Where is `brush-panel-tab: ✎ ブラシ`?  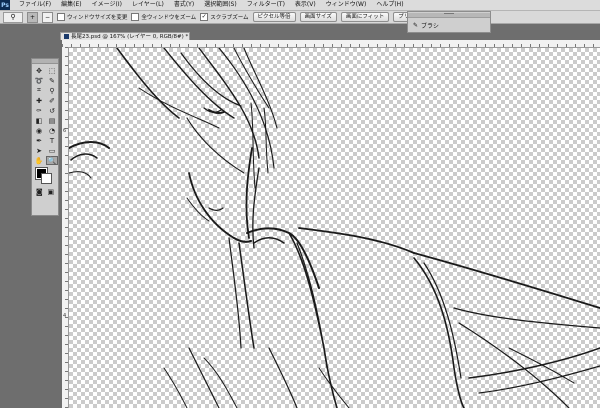 brush-panel-tab: ✎ ブラシ is located at coordinates (449, 25).